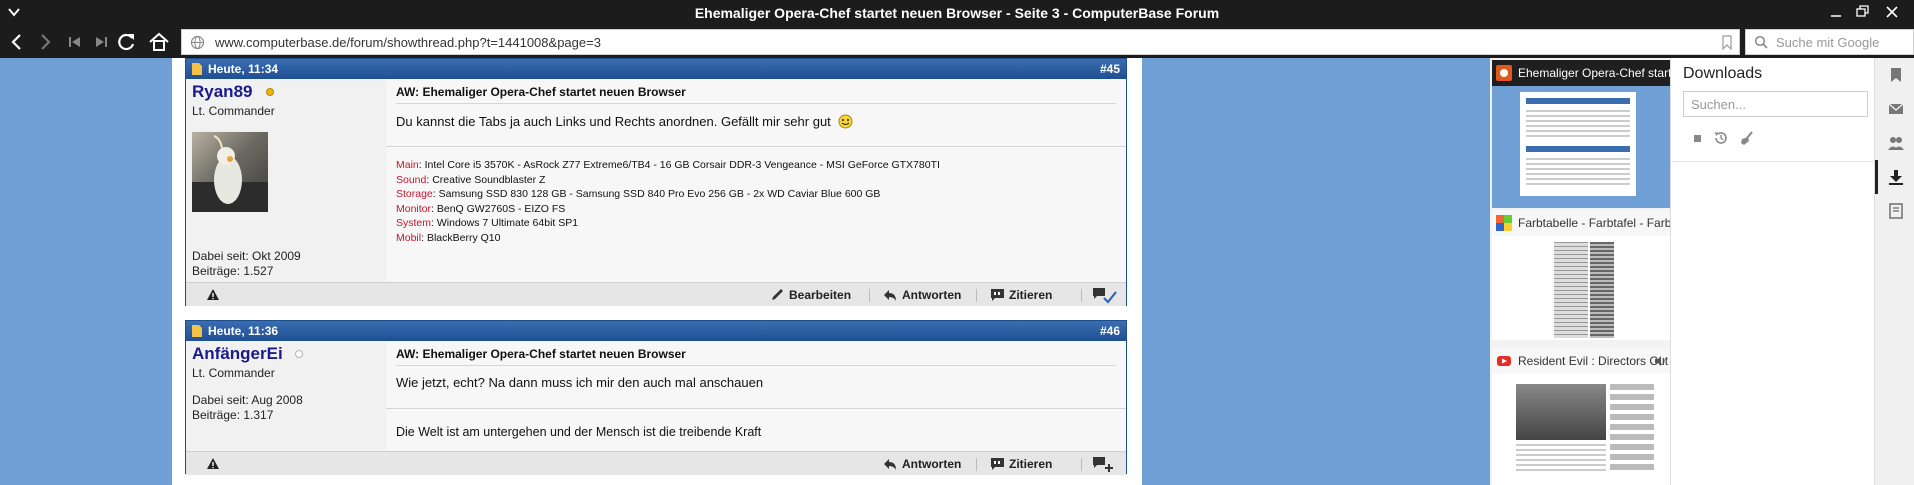 The image size is (1914, 485). What do you see at coordinates (1892, 12) in the screenshot?
I see `close-icon` at bounding box center [1892, 12].